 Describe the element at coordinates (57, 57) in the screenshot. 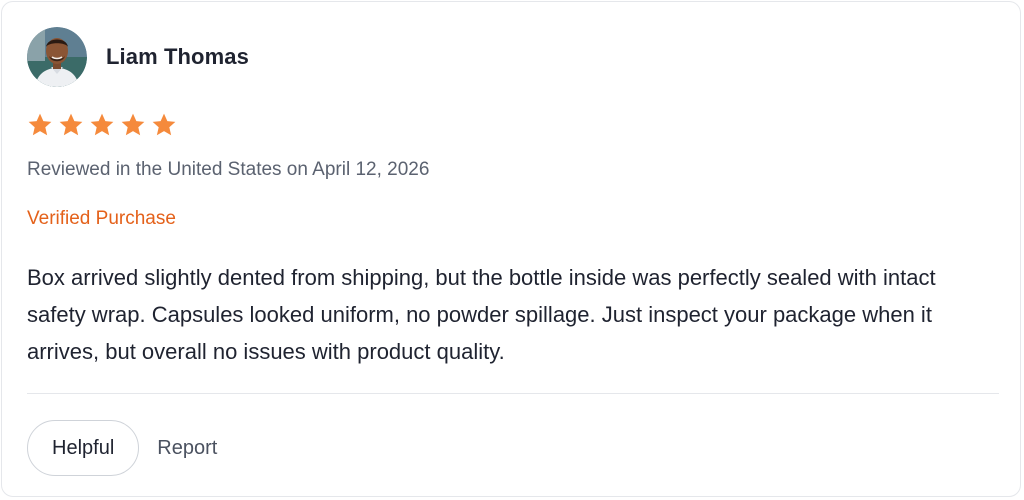

I see `reviewer-avatar` at that location.